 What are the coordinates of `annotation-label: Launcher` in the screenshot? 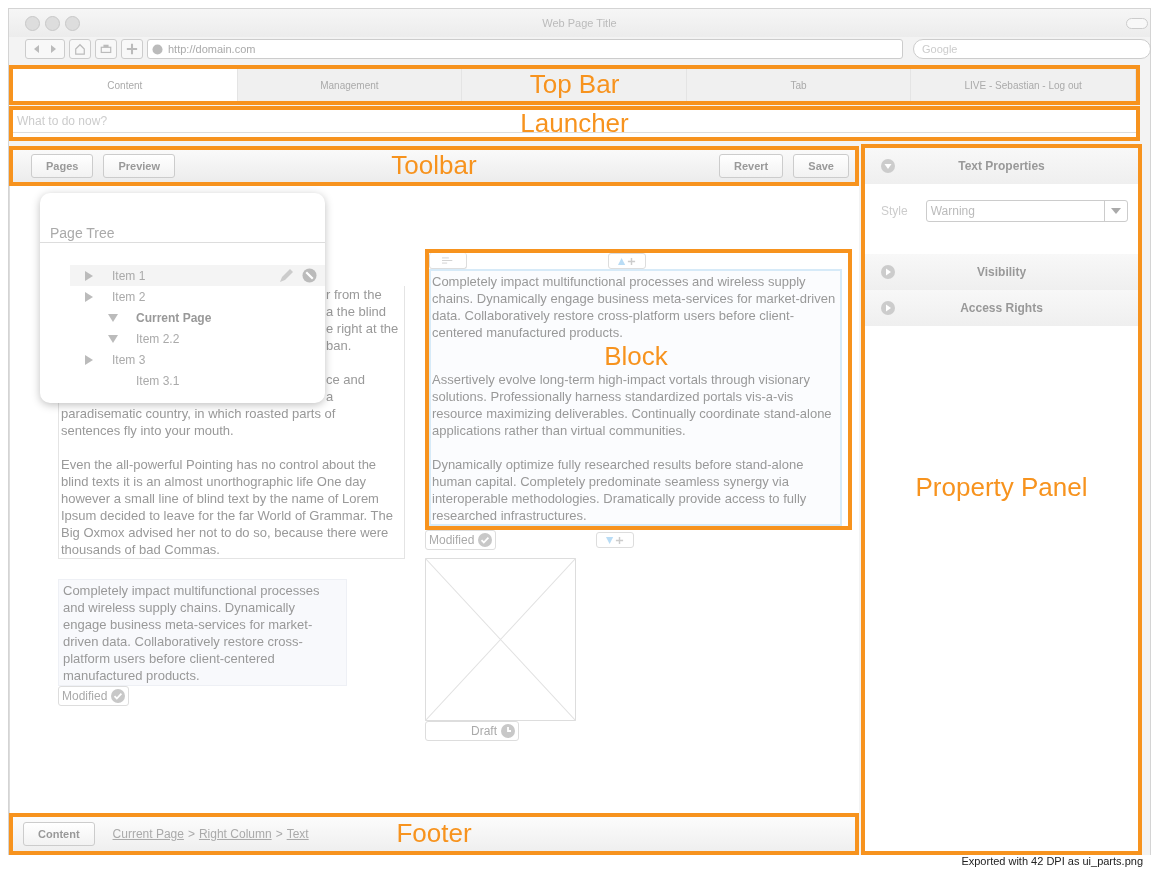 It's located at (574, 122).